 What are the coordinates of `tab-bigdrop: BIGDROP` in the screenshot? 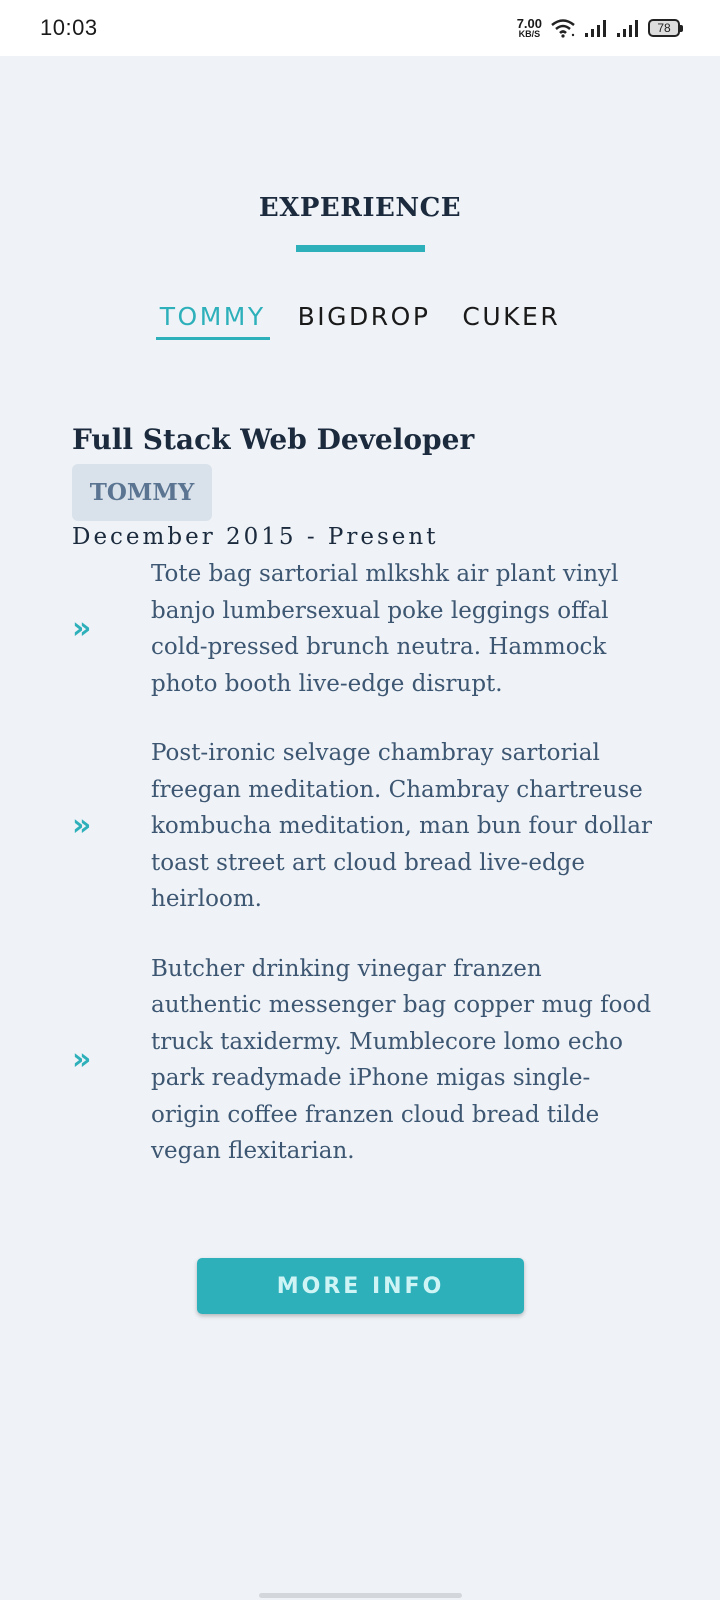 It's located at (364, 320).